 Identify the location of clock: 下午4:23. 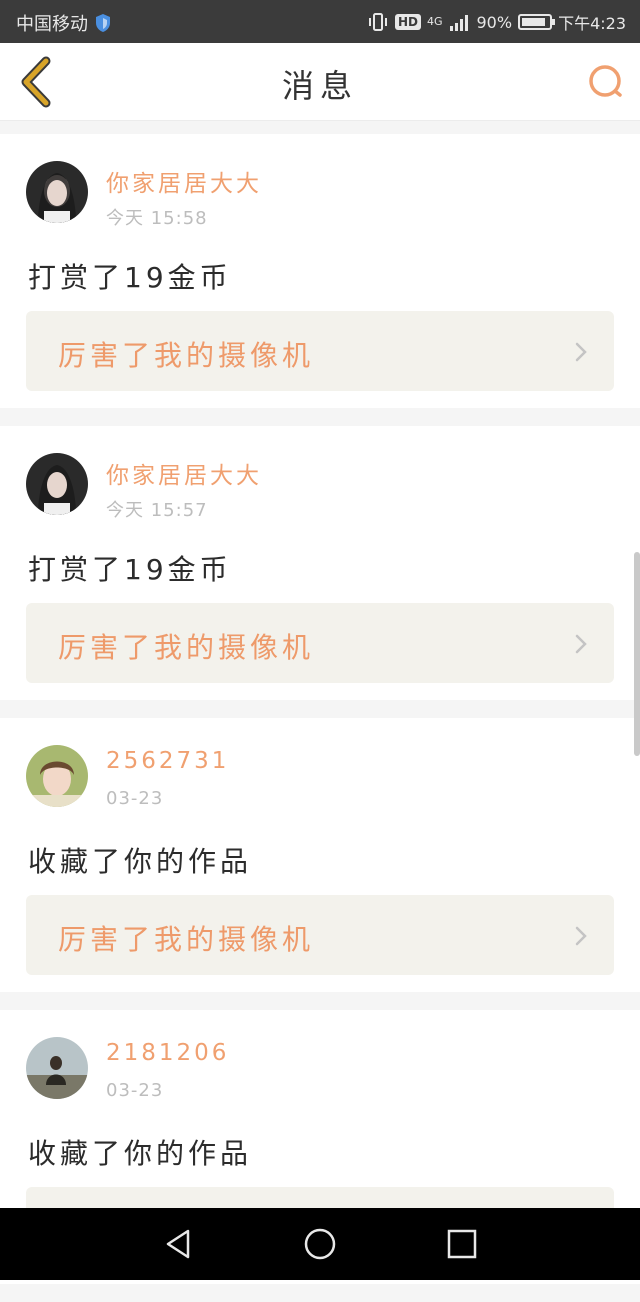
(592, 23).